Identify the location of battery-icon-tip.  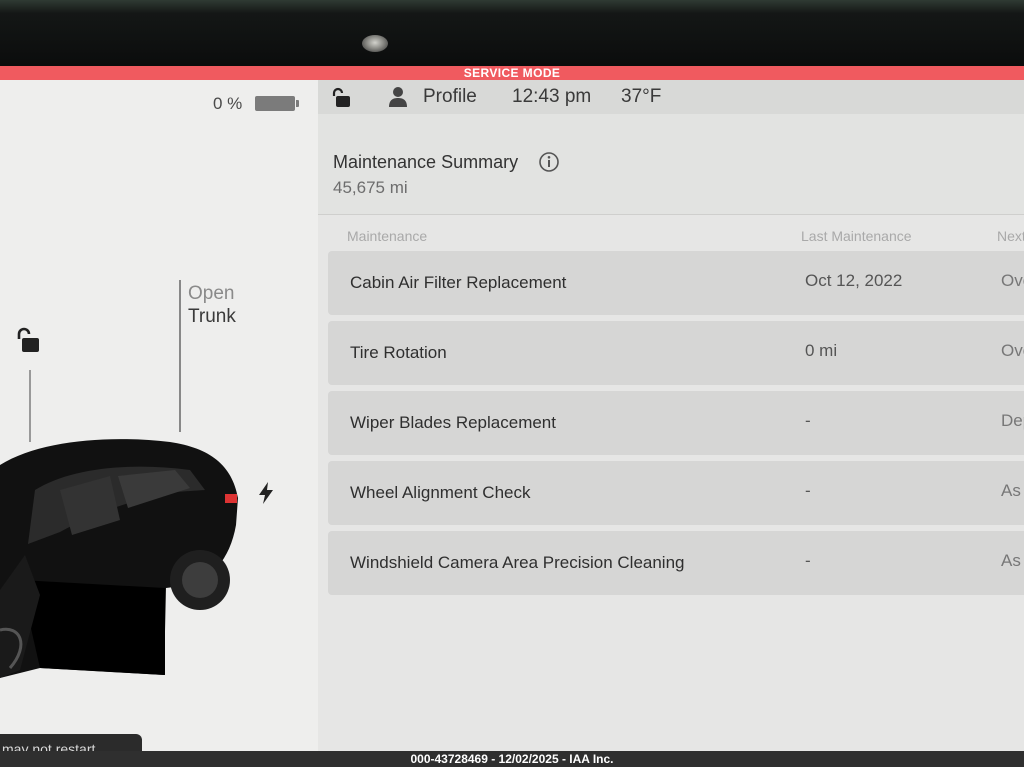
(297, 103).